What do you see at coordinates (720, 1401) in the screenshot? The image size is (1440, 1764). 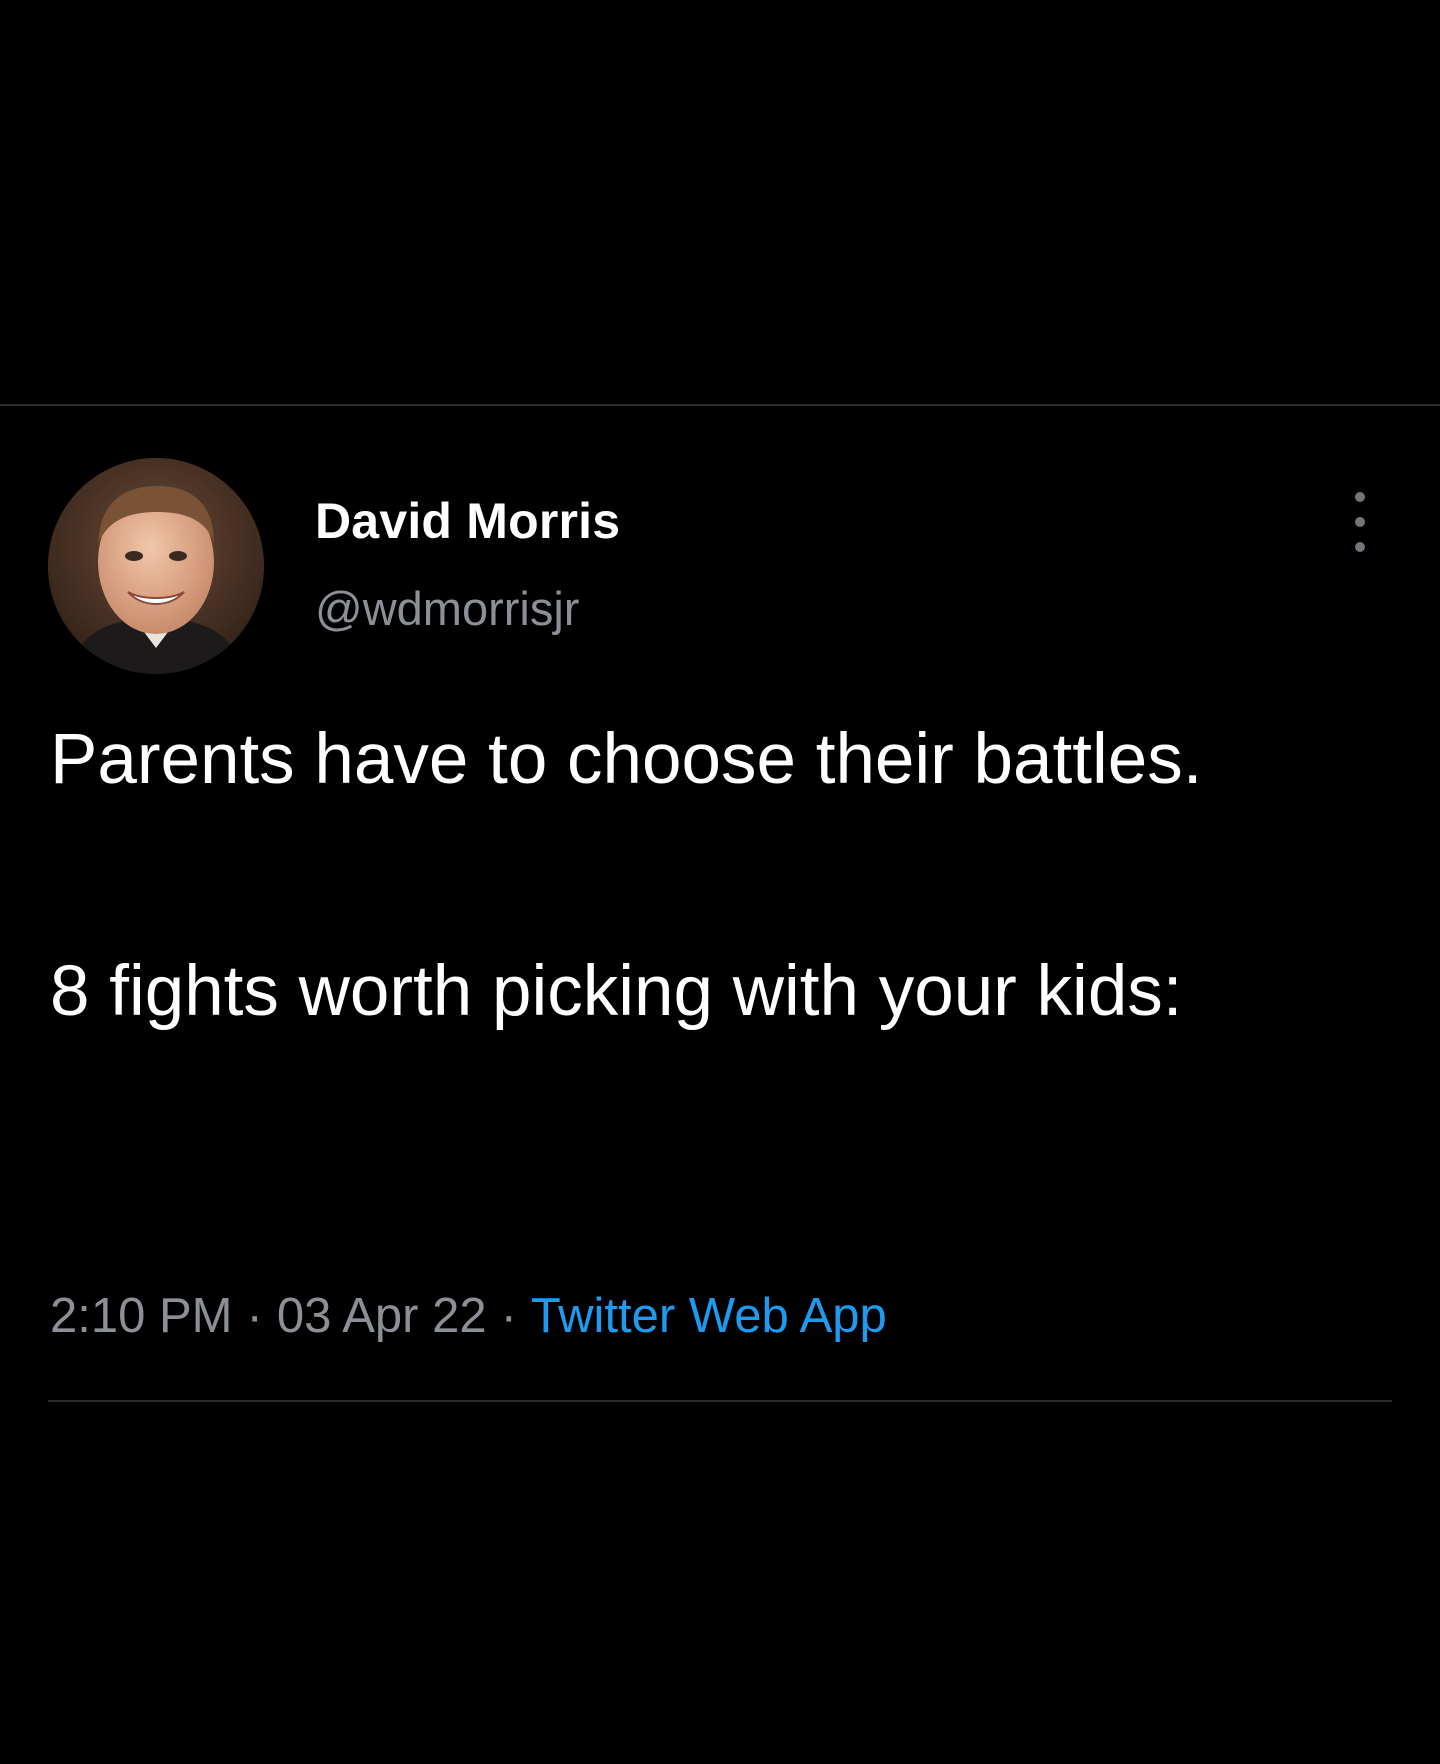 I see `bottom-divider` at bounding box center [720, 1401].